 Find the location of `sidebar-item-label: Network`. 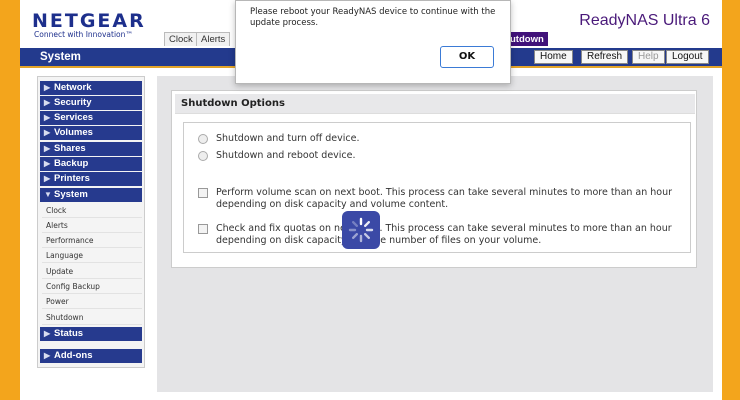

sidebar-item-label: Network is located at coordinates (73, 87).